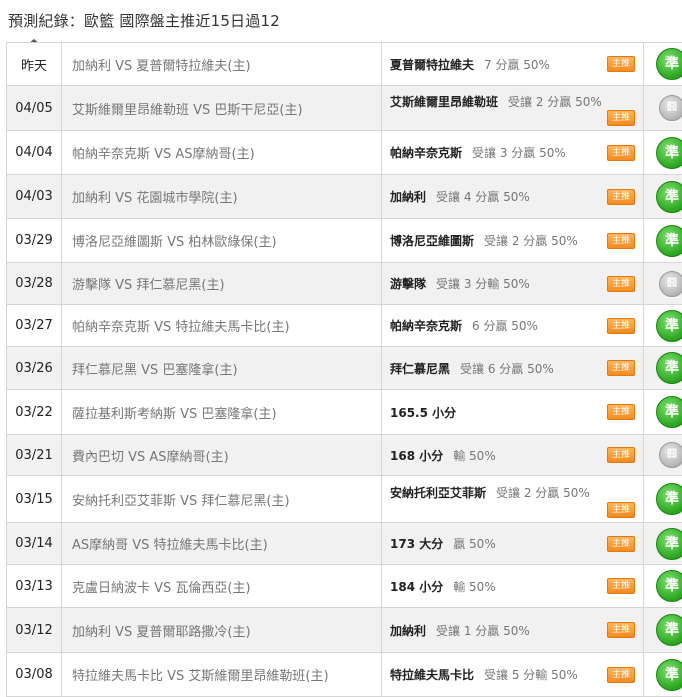 The height and width of the screenshot is (697, 682). Describe the element at coordinates (519, 152) in the screenshot. I see `pick-detail: 受讓 3 分贏 50%` at that location.